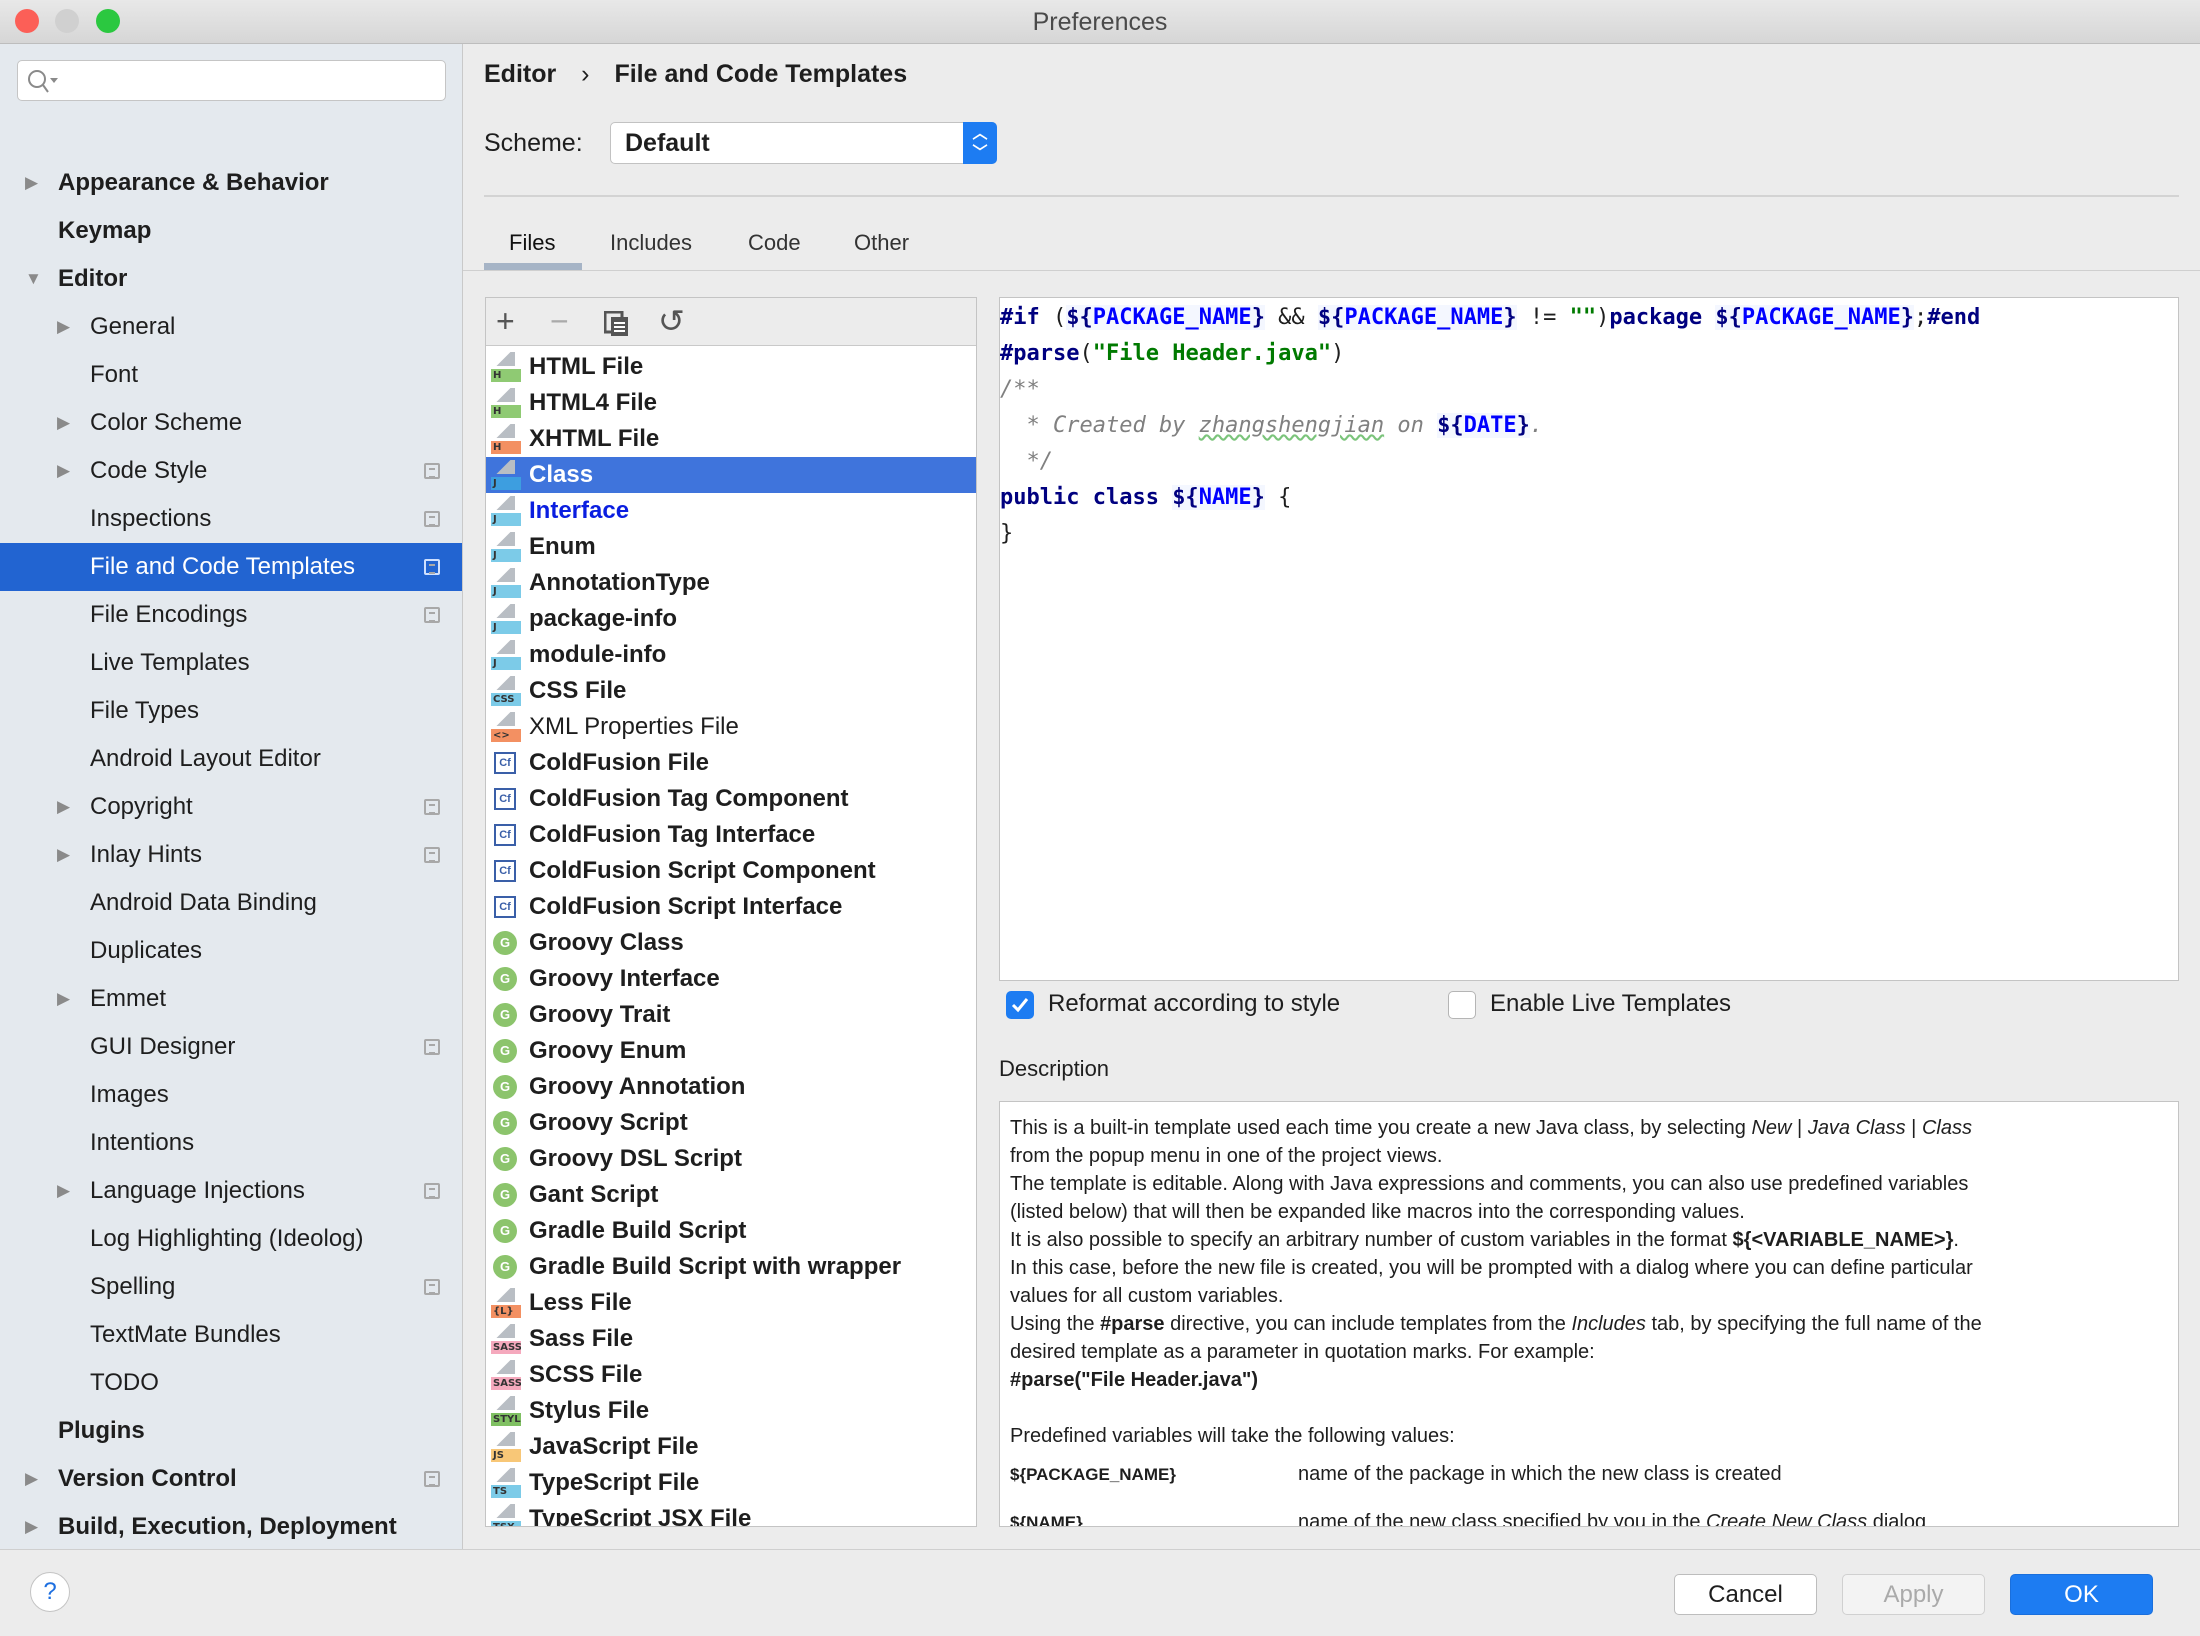 This screenshot has height=1636, width=2200. What do you see at coordinates (731, 763) in the screenshot?
I see `template-list-item: Cf ColdFusion File` at bounding box center [731, 763].